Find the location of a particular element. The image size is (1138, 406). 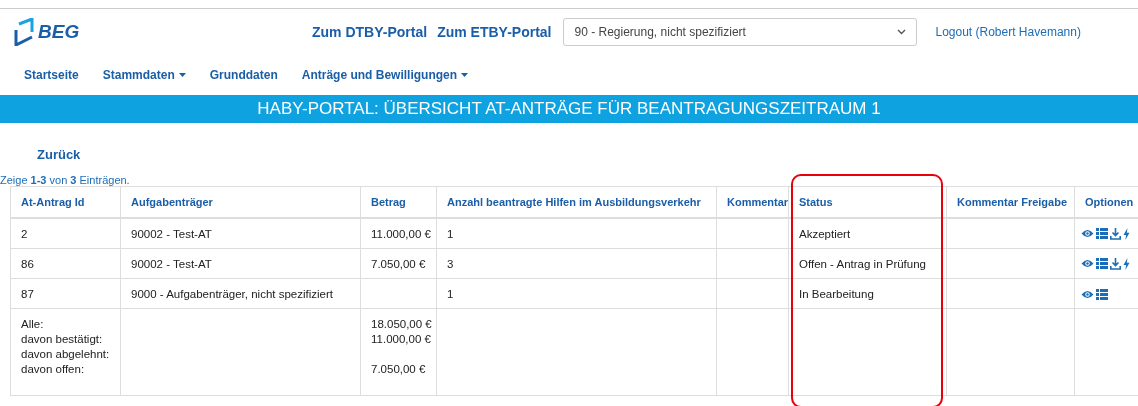

nav-item: Grunddaten is located at coordinates (243, 75).